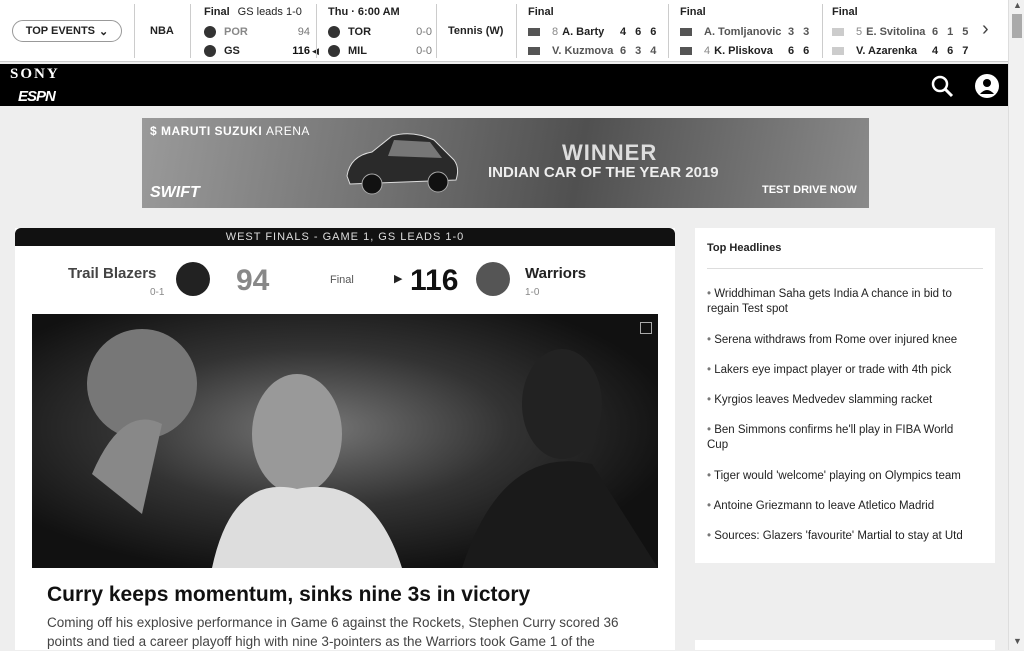 Image resolution: width=1024 pixels, height=651 pixels. Describe the element at coordinates (357, 51) in the screenshot. I see `team-abbr: MIL` at that location.